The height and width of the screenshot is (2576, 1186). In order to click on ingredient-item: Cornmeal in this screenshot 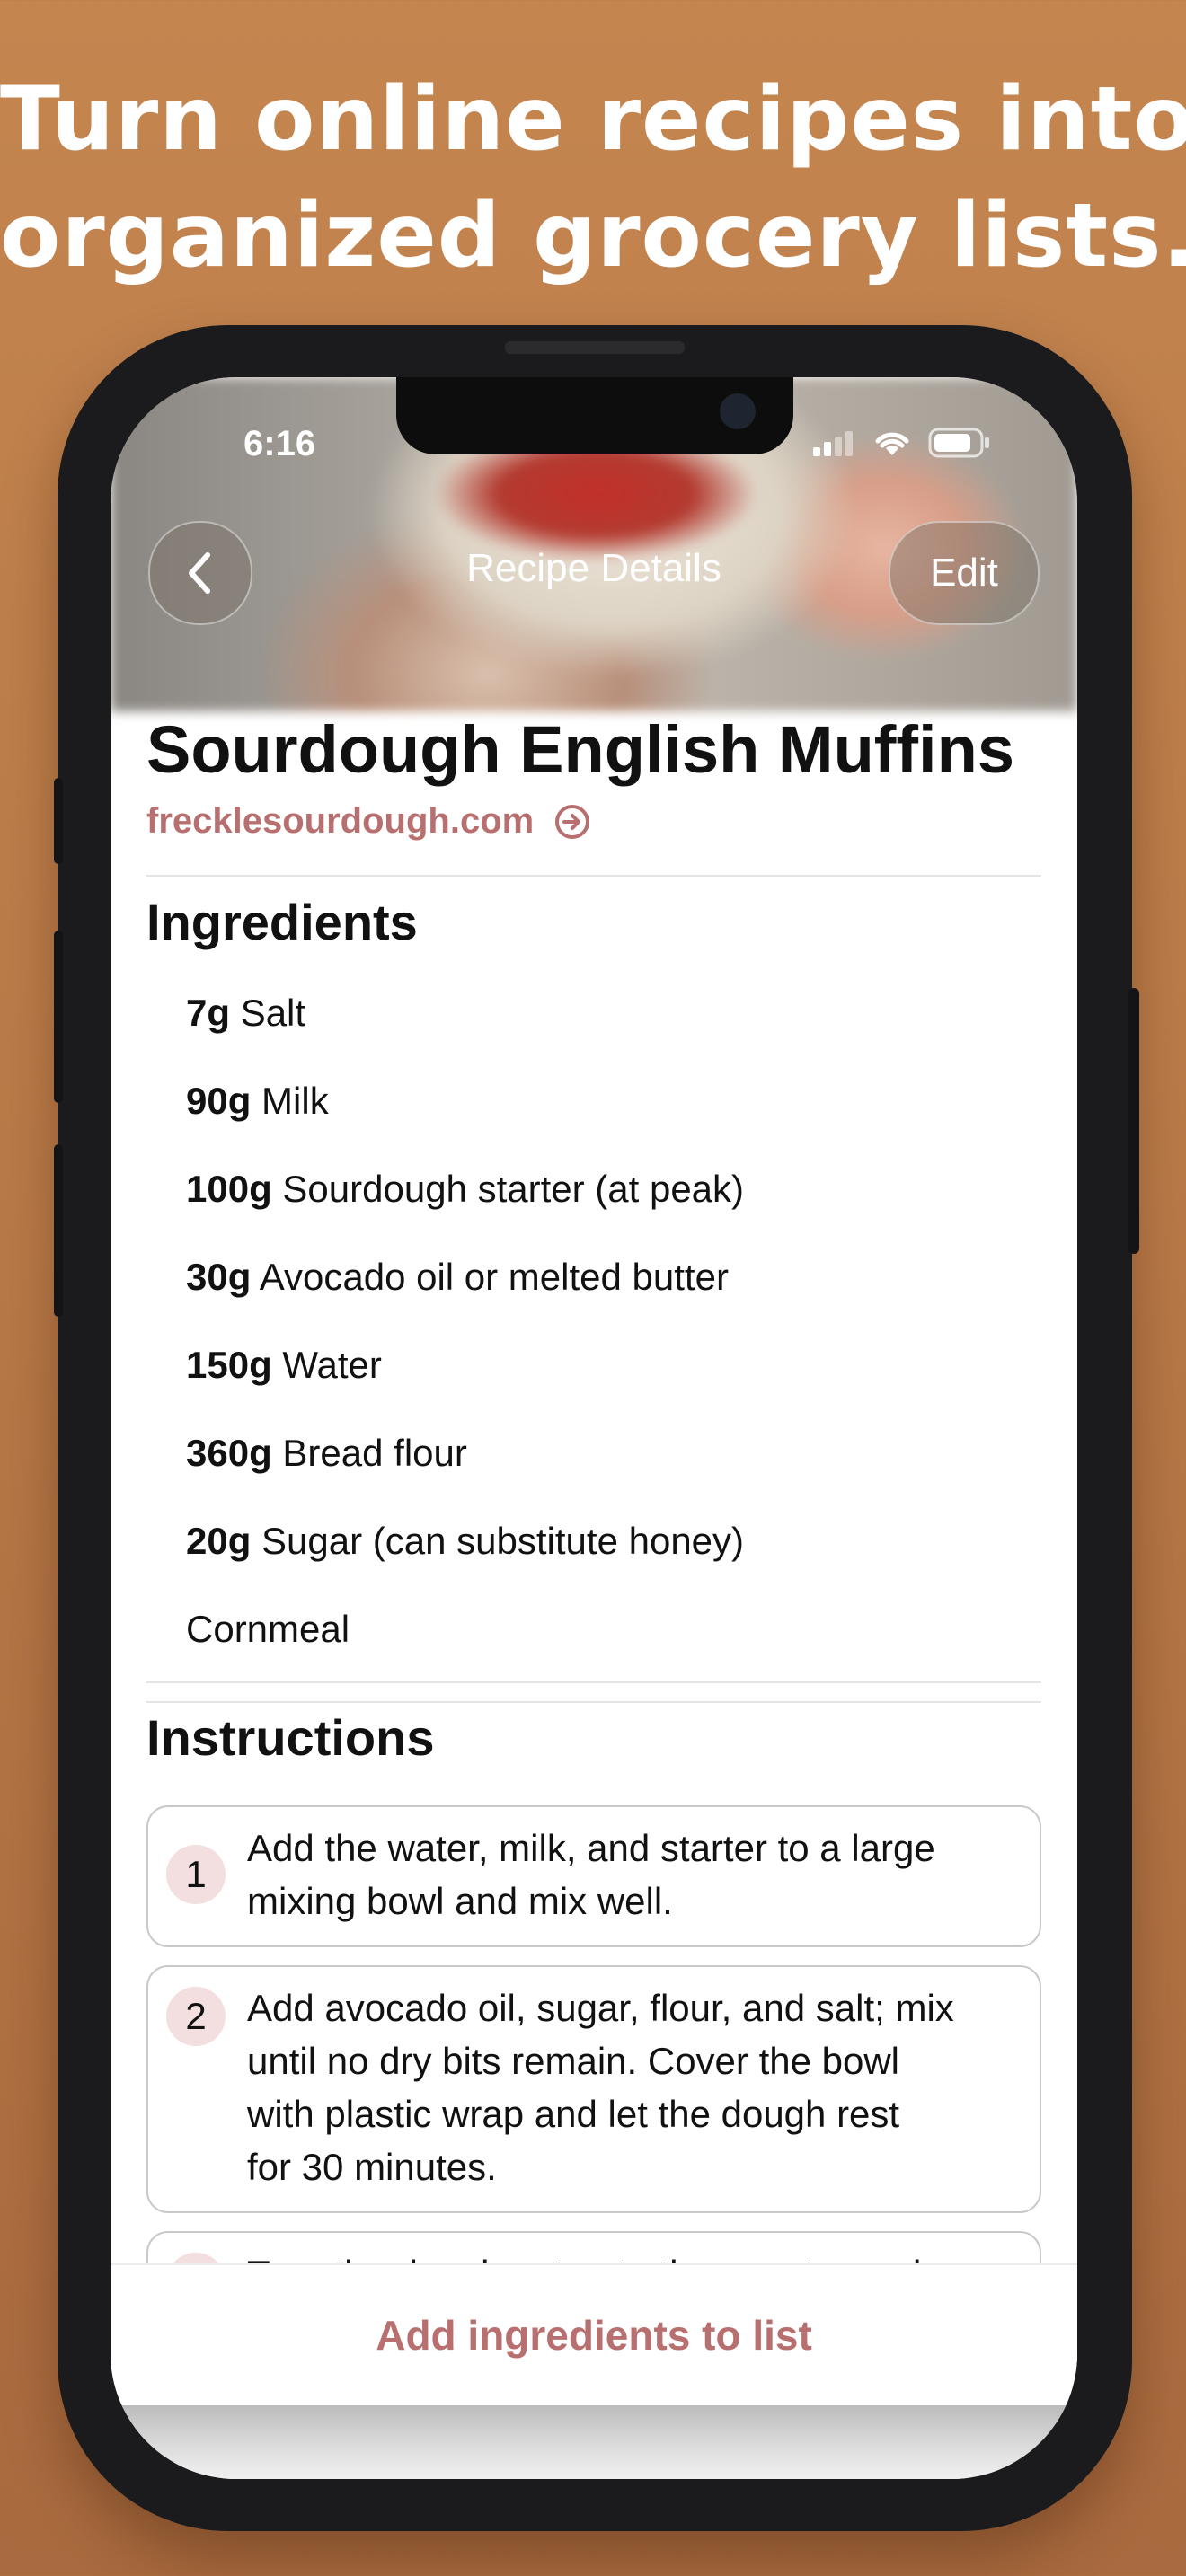, I will do `click(268, 1629)`.